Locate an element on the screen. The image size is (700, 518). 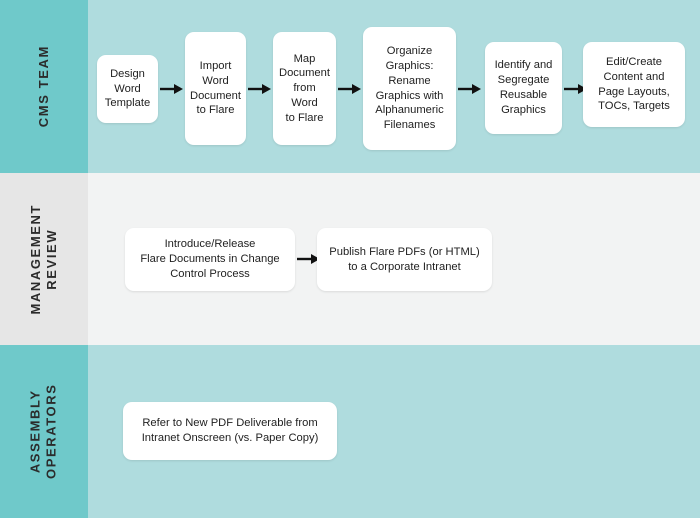
lane-header-assembly-operators: ASSEMBLY OPERATORS is located at coordinates (44, 431).